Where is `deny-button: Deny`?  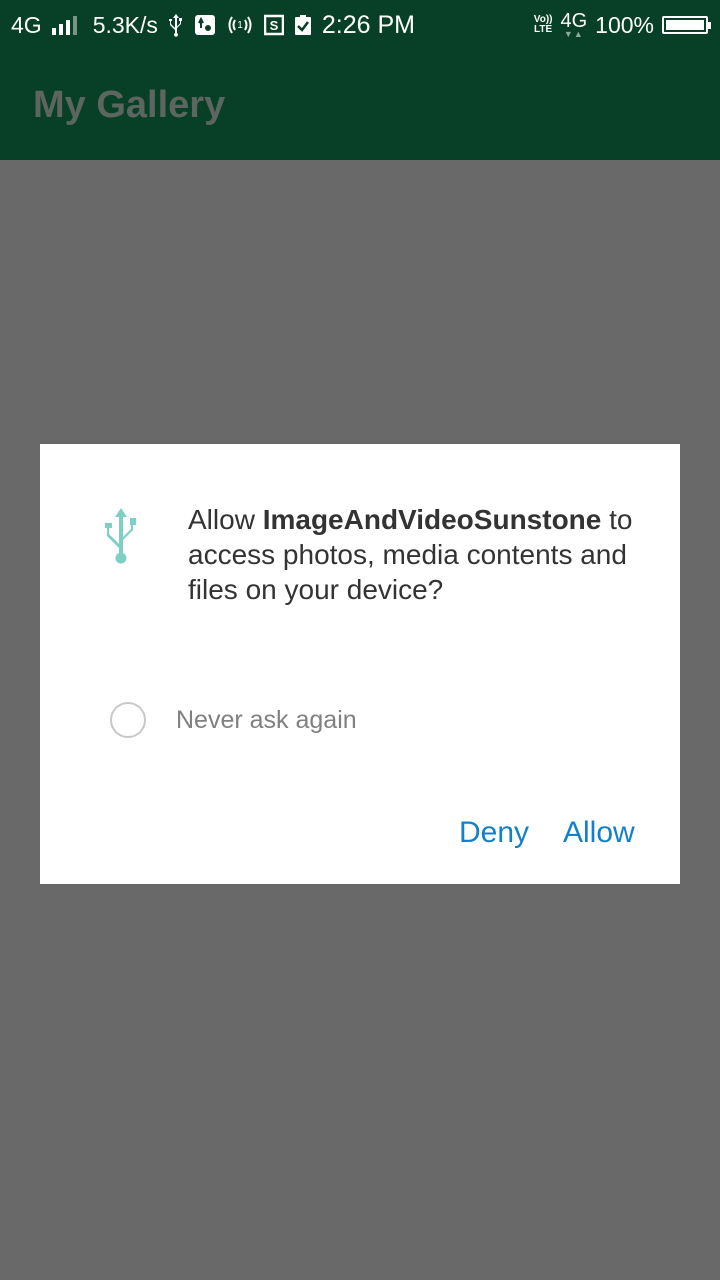 deny-button: Deny is located at coordinates (494, 833).